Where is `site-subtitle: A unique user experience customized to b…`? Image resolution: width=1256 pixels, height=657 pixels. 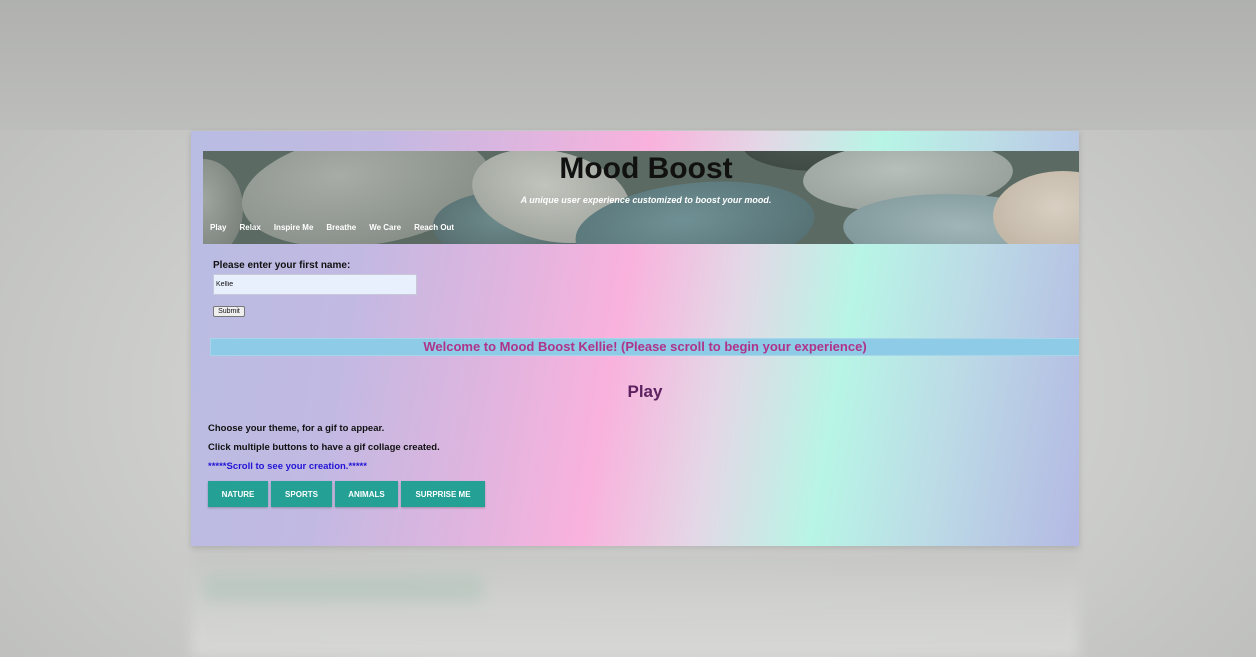 site-subtitle: A unique user experience customized to b… is located at coordinates (646, 200).